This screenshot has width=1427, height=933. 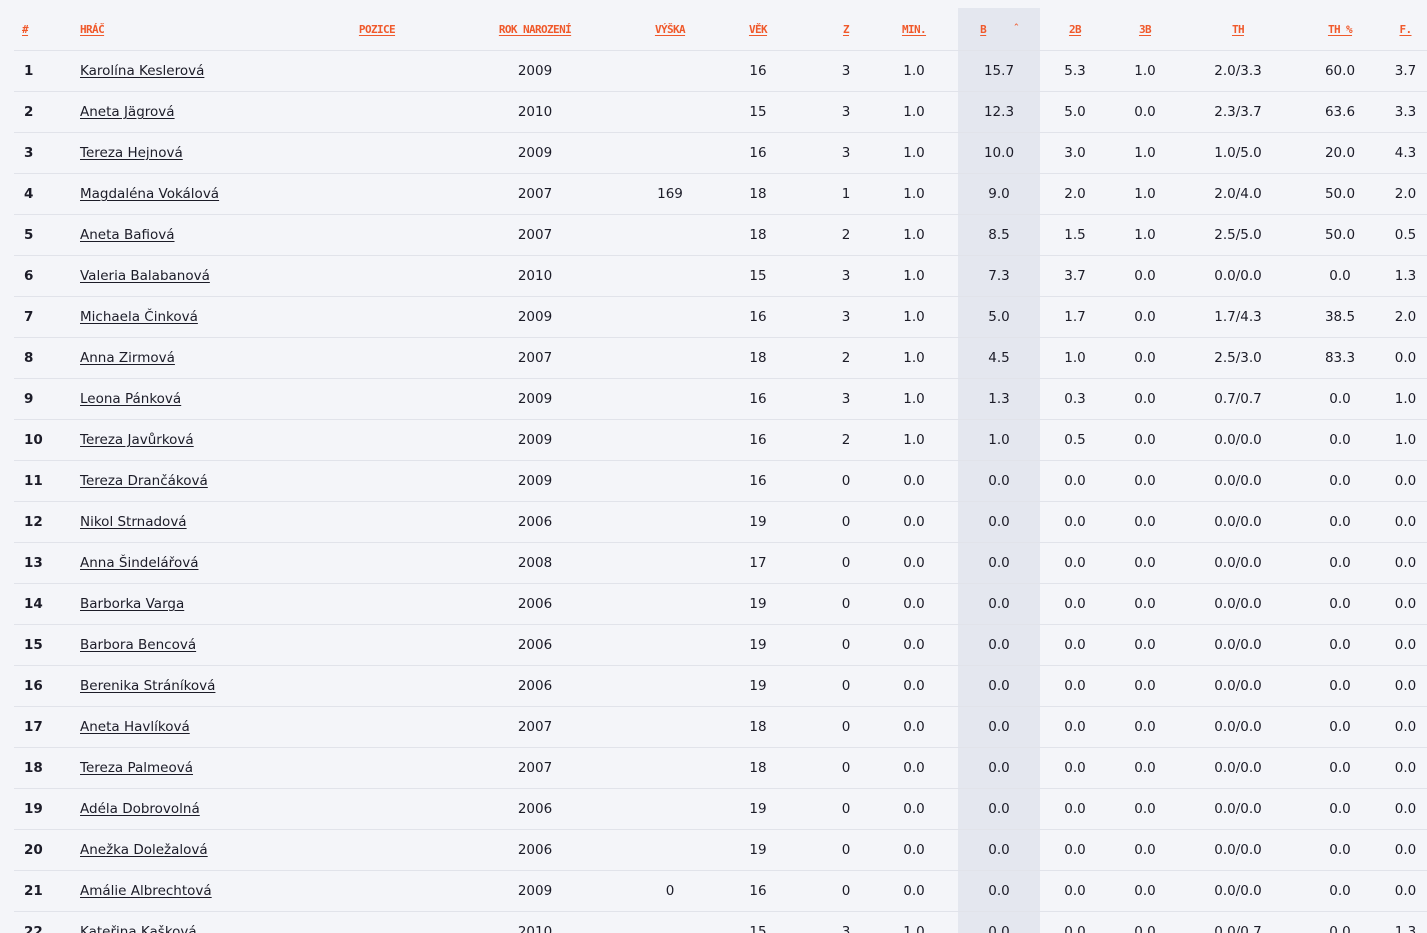 What do you see at coordinates (133, 522) in the screenshot?
I see `player-name-link: Nikol Strnadová` at bounding box center [133, 522].